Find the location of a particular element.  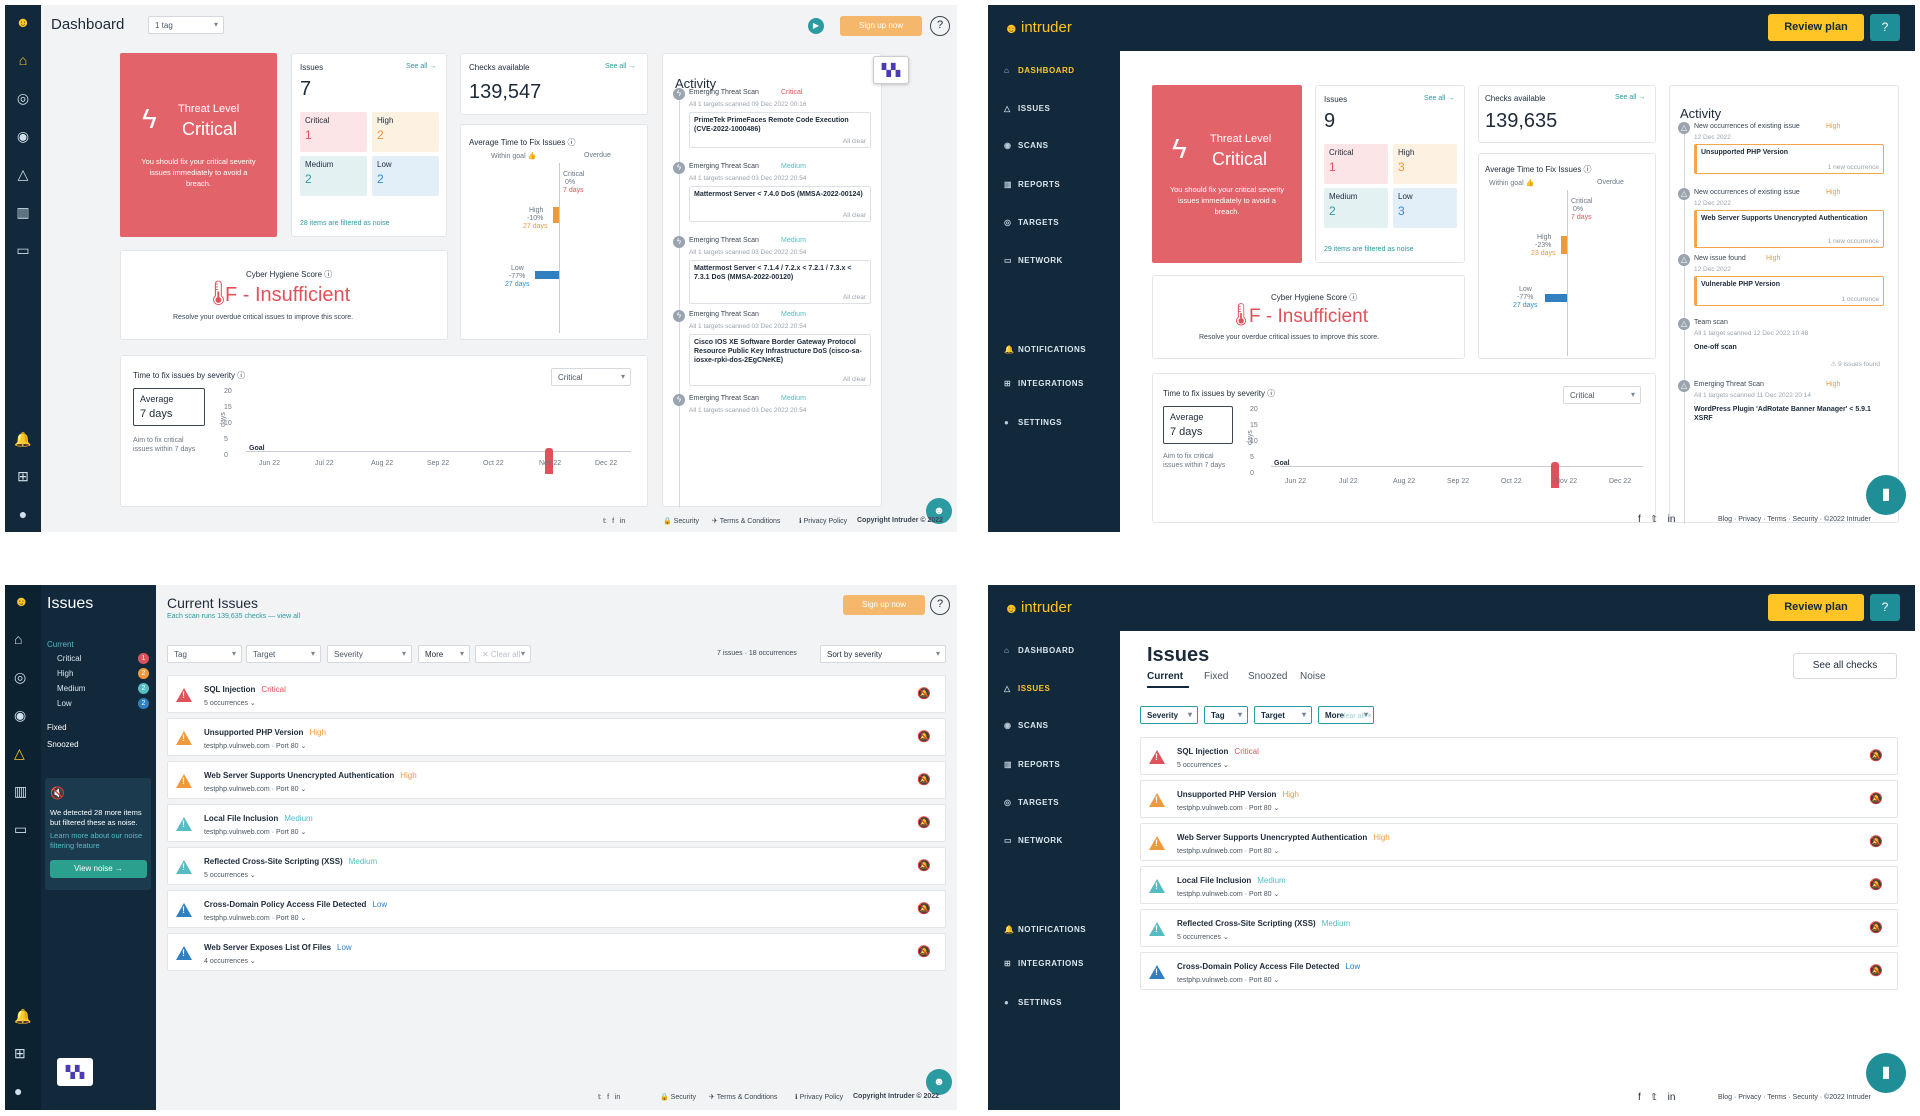

home-icon: ⌂ is located at coordinates (18, 639).